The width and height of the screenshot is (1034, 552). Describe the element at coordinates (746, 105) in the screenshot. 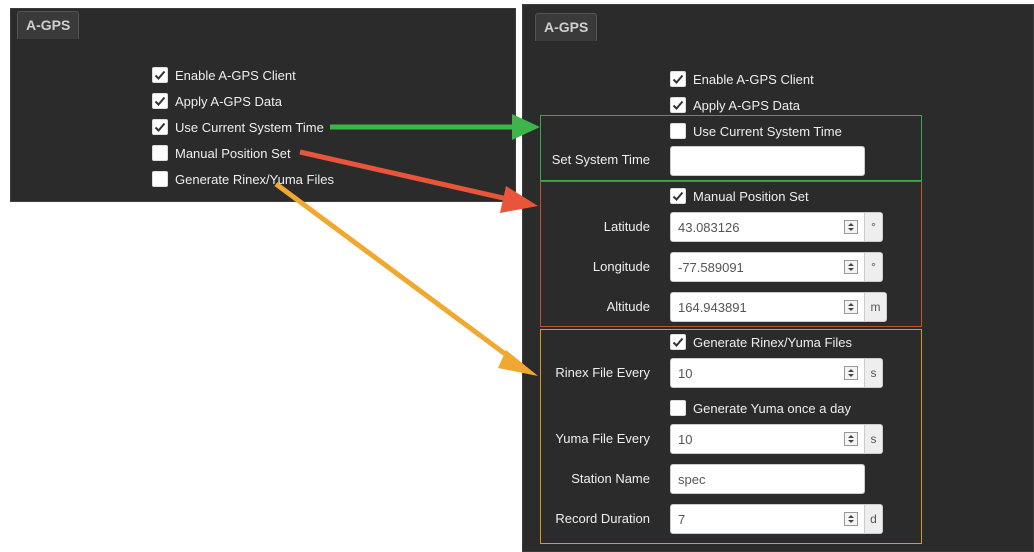

I see `apply-data-label: Apply A-GPS Data` at that location.